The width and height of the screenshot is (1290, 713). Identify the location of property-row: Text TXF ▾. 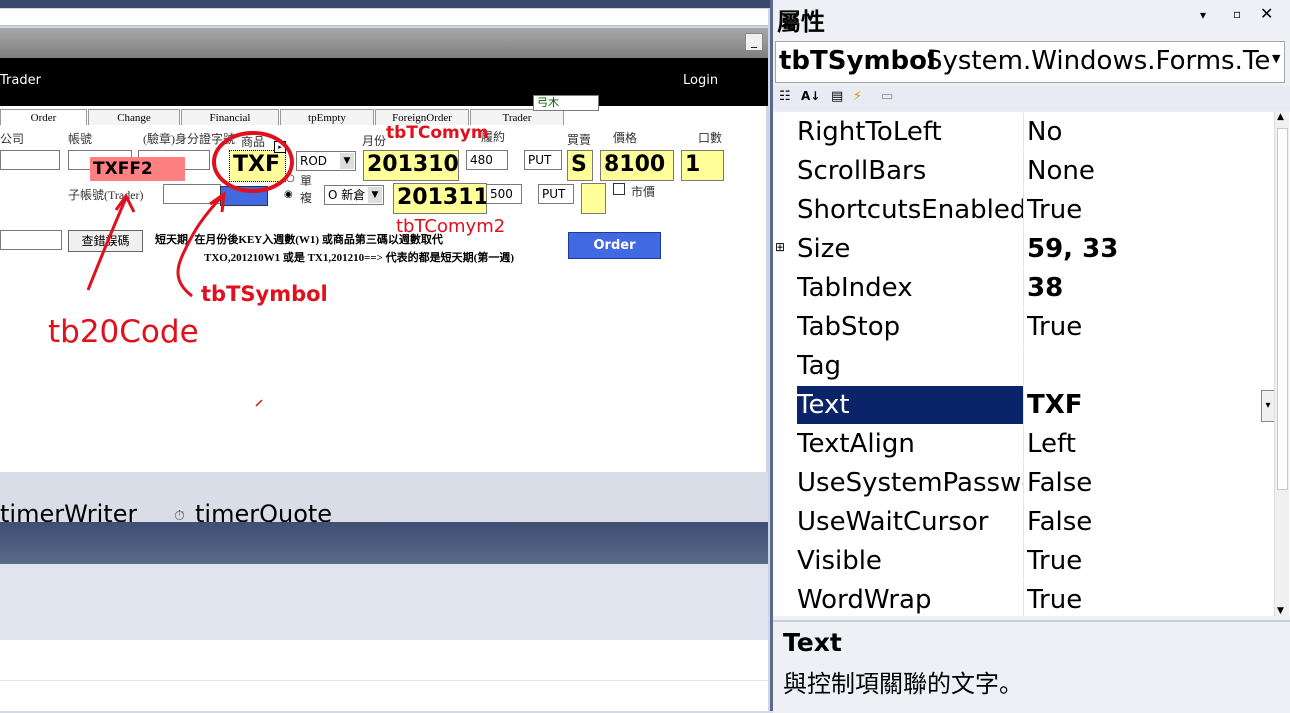
(1033, 406).